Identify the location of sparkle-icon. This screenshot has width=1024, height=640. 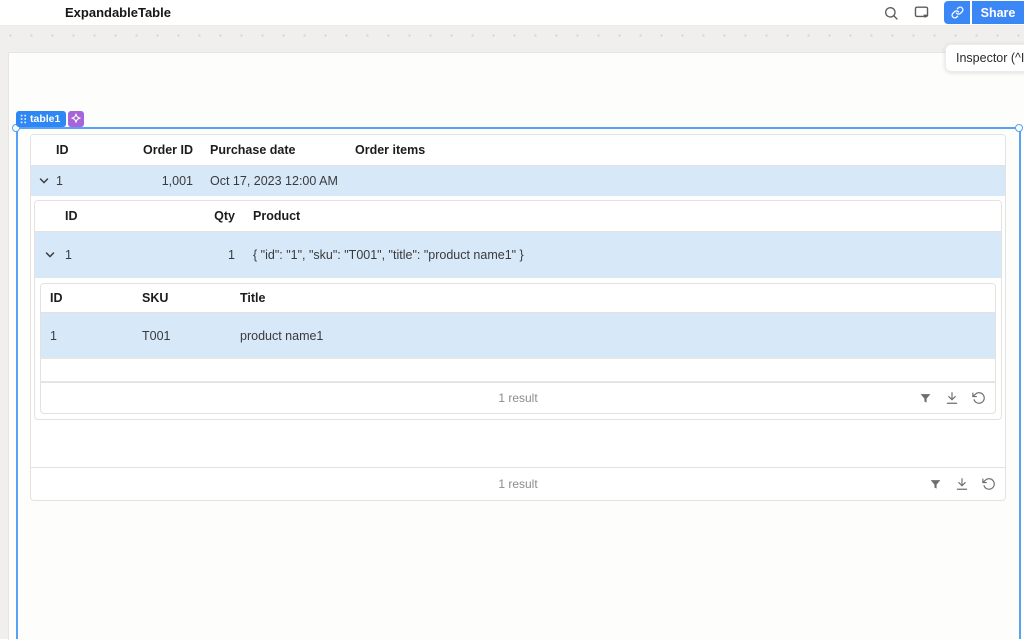
(76, 119).